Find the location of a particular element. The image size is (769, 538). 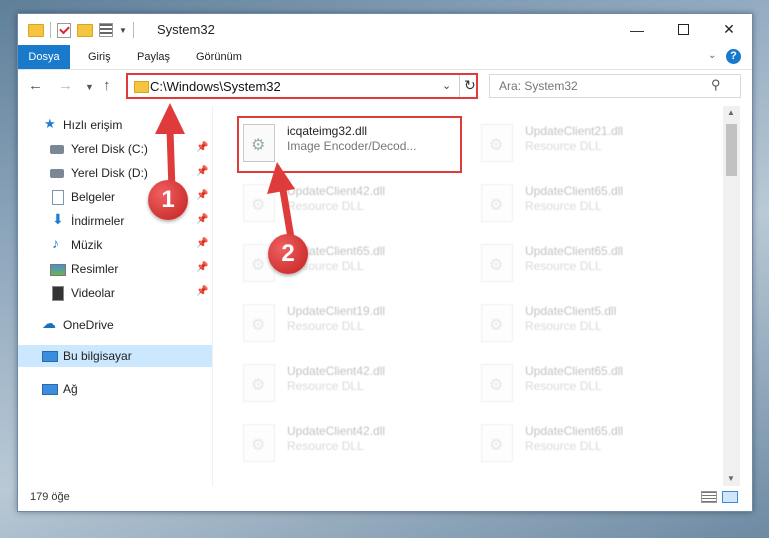

arrow-1-head is located at coordinates (170, 118).